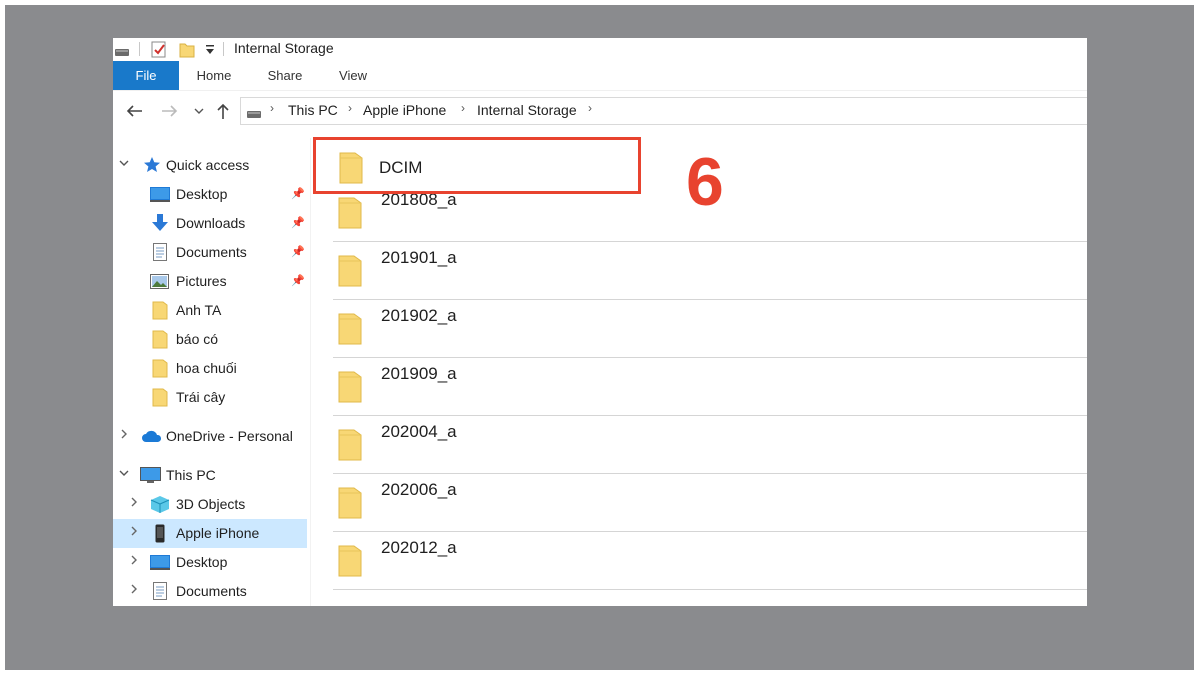 This screenshot has width=1200, height=675. What do you see at coordinates (527, 110) in the screenshot?
I see `breadcrumb-internal-storage: Internal Storage` at bounding box center [527, 110].